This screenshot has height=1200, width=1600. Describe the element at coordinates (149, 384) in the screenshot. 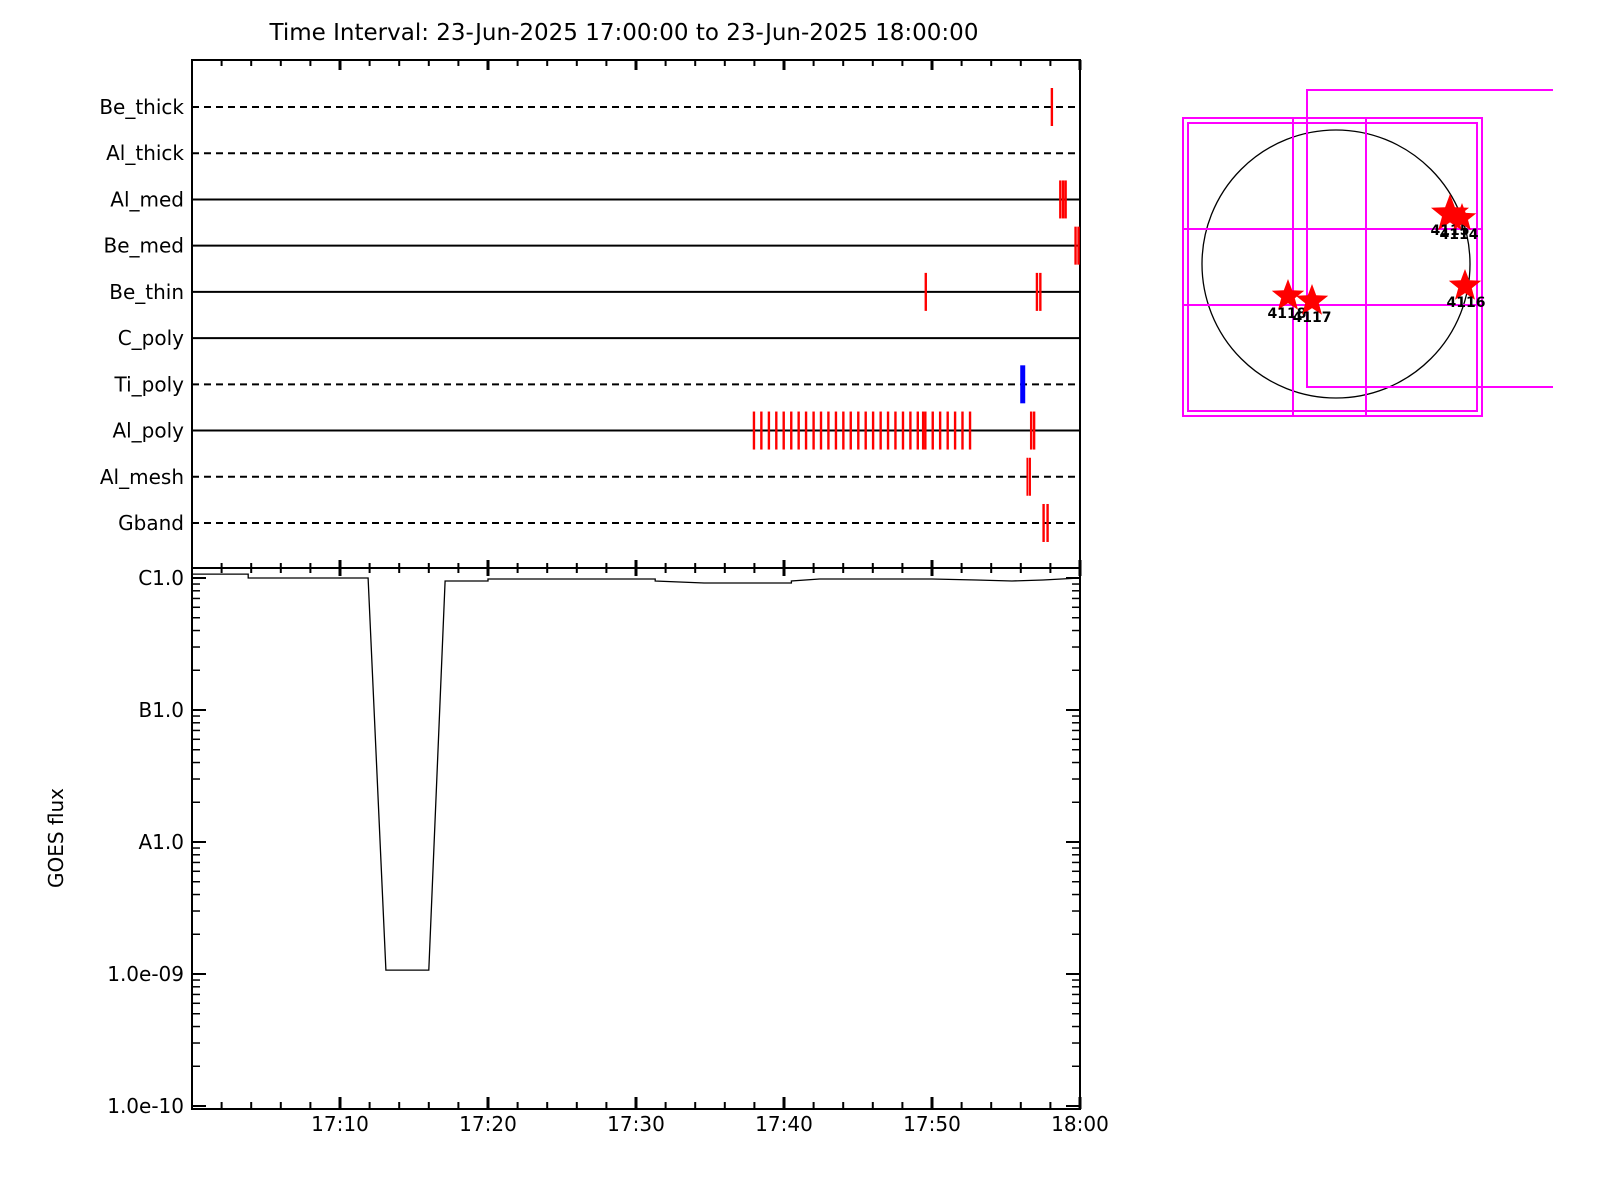

I see `filter-row-label-Ti_poly: Ti_poly` at that location.